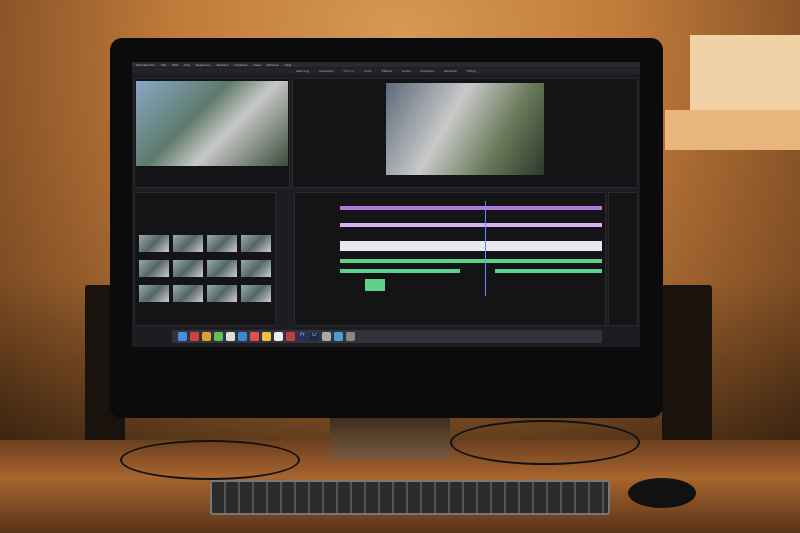 The height and width of the screenshot is (533, 800). What do you see at coordinates (427, 71) in the screenshot?
I see `workspace-tab: Graphics` at bounding box center [427, 71].